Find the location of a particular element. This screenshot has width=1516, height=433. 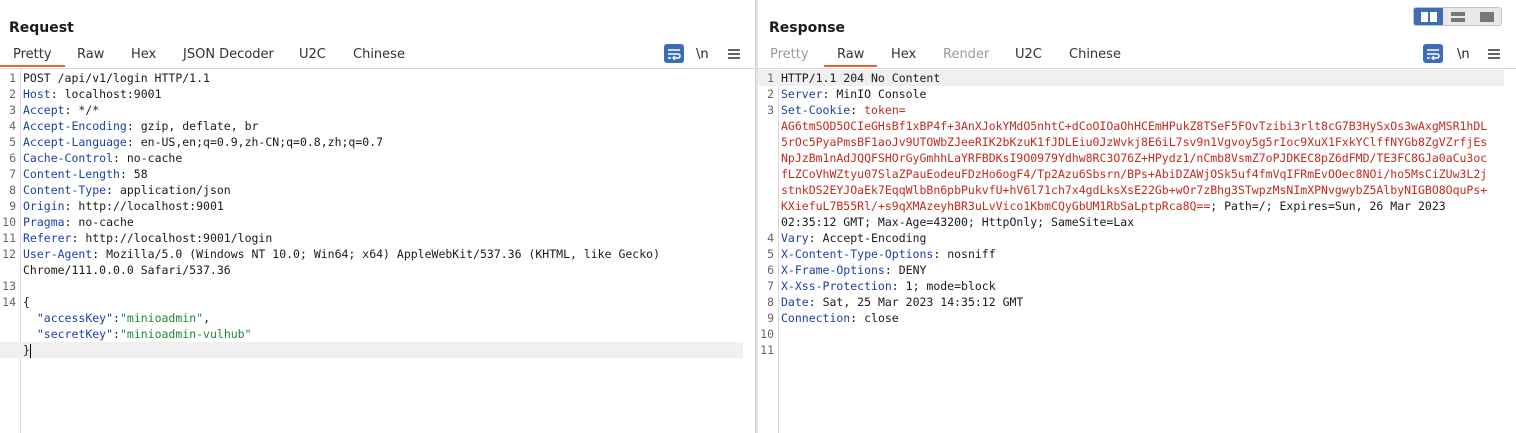

line-content: Origin: http://localhost:9001 is located at coordinates (383, 206).